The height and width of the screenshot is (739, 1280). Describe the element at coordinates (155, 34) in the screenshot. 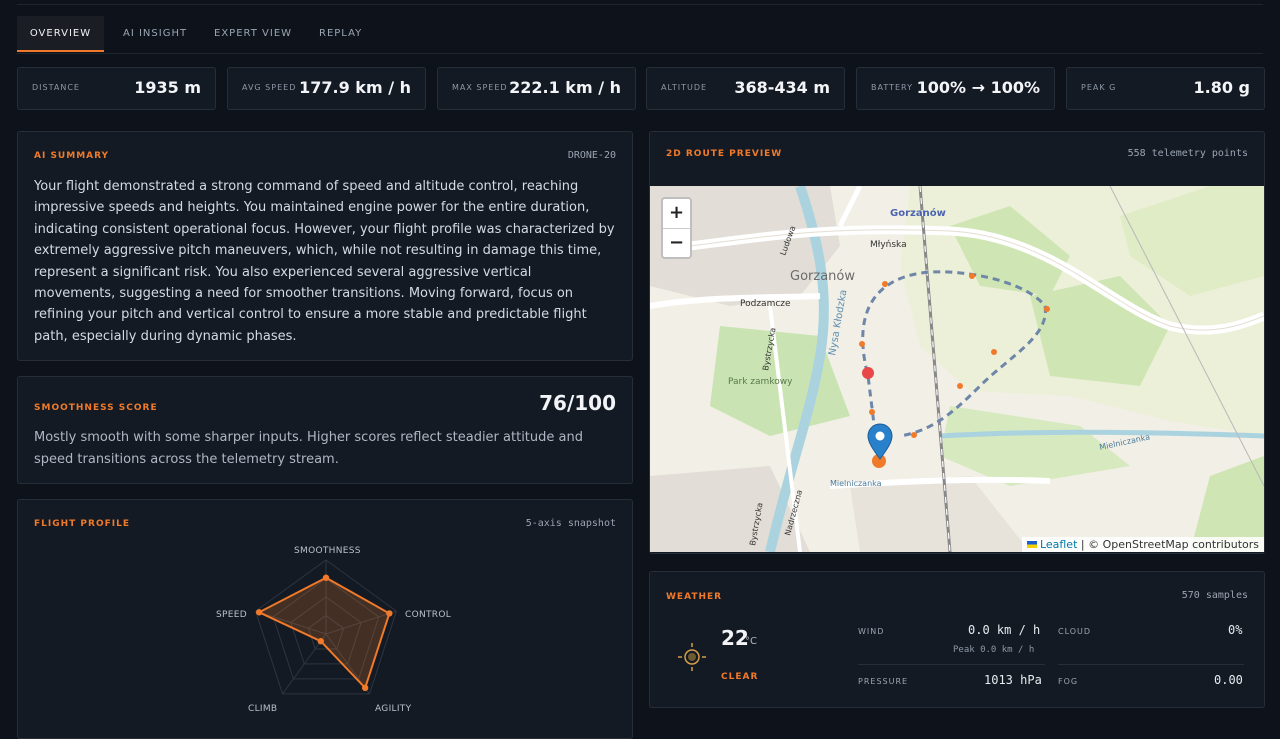

I see `tab-ai-insight: AI INSIGHT` at that location.